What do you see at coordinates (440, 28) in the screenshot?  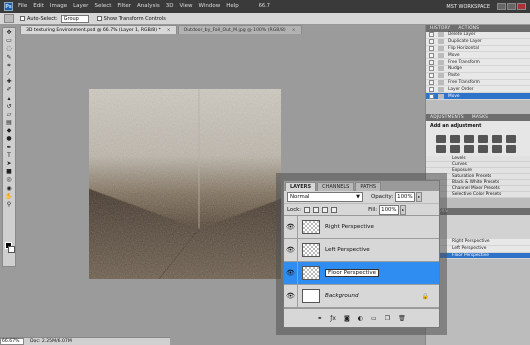 I see `tab-history: HISTORY` at bounding box center [440, 28].